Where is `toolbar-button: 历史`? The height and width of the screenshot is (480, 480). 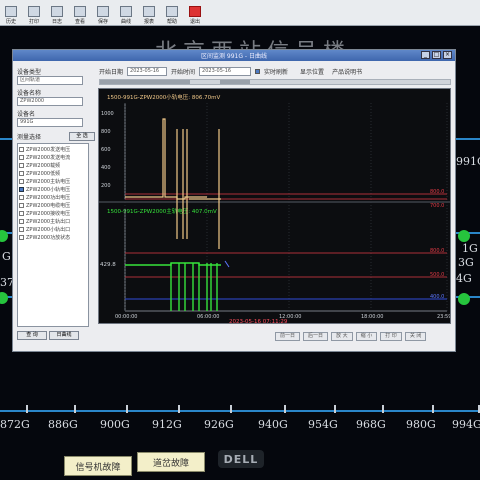
toolbar-button: 历史 is located at coordinates (11, 13).